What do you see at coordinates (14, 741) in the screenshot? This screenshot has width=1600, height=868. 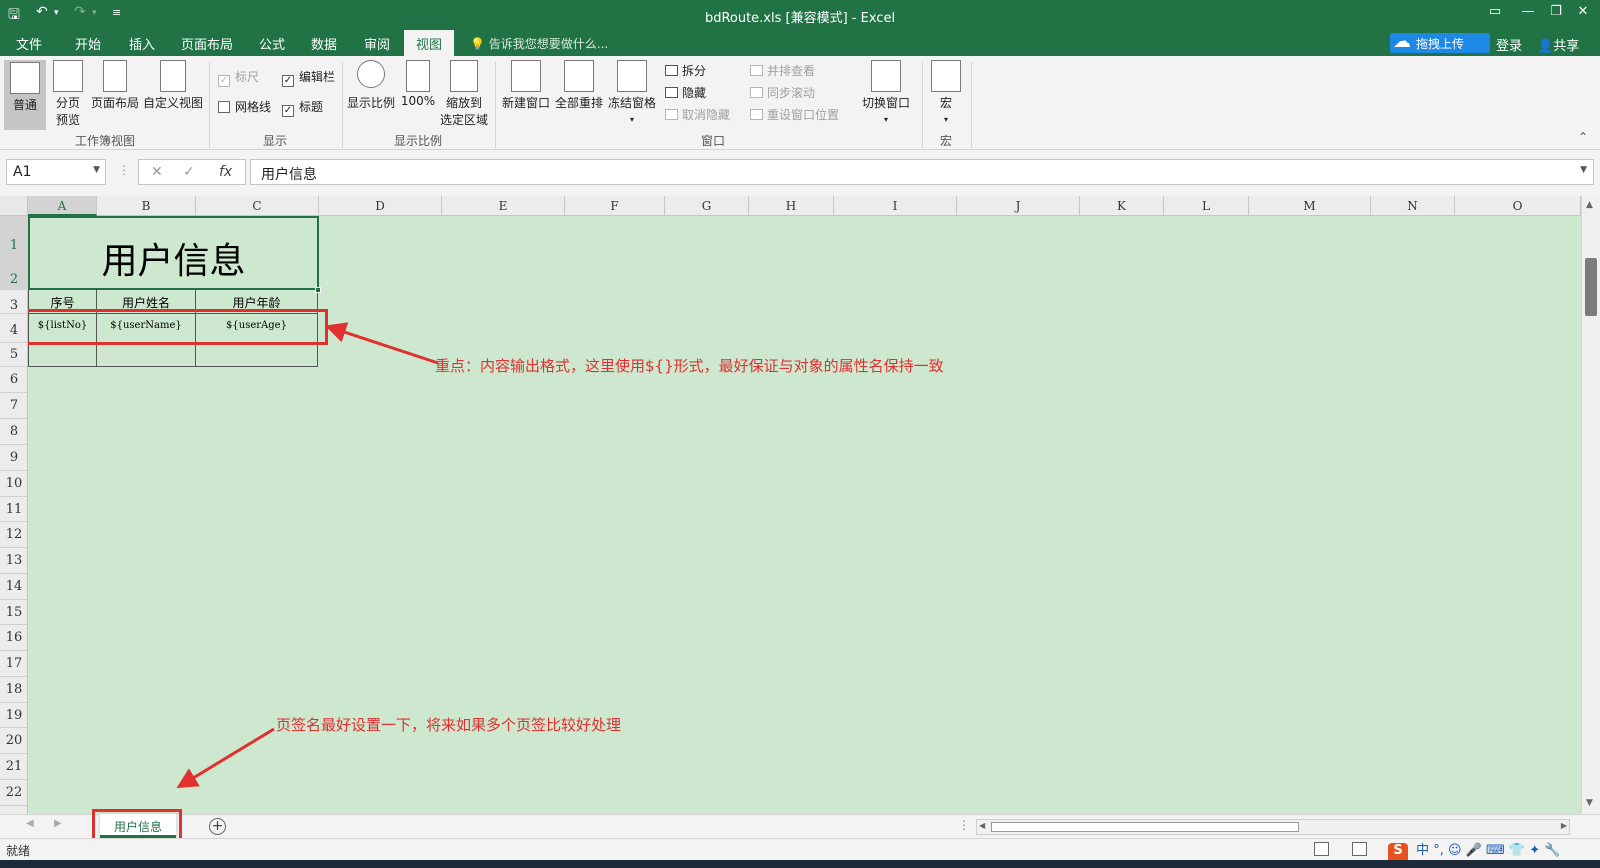 I see `row-header-20: 20` at bounding box center [14, 741].